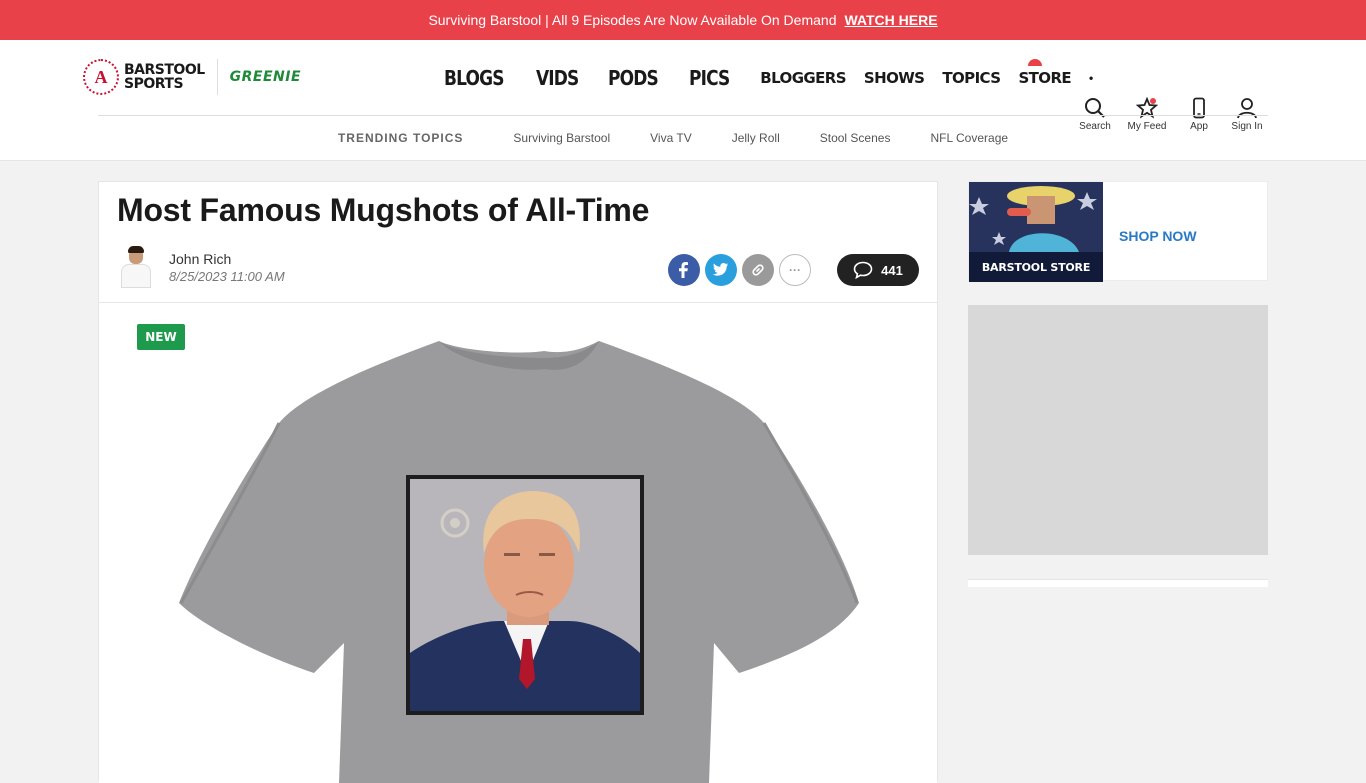 The image size is (1366, 783). I want to click on site-logo: A BARSTOOL SPORTS GREENIE, so click(192, 77).